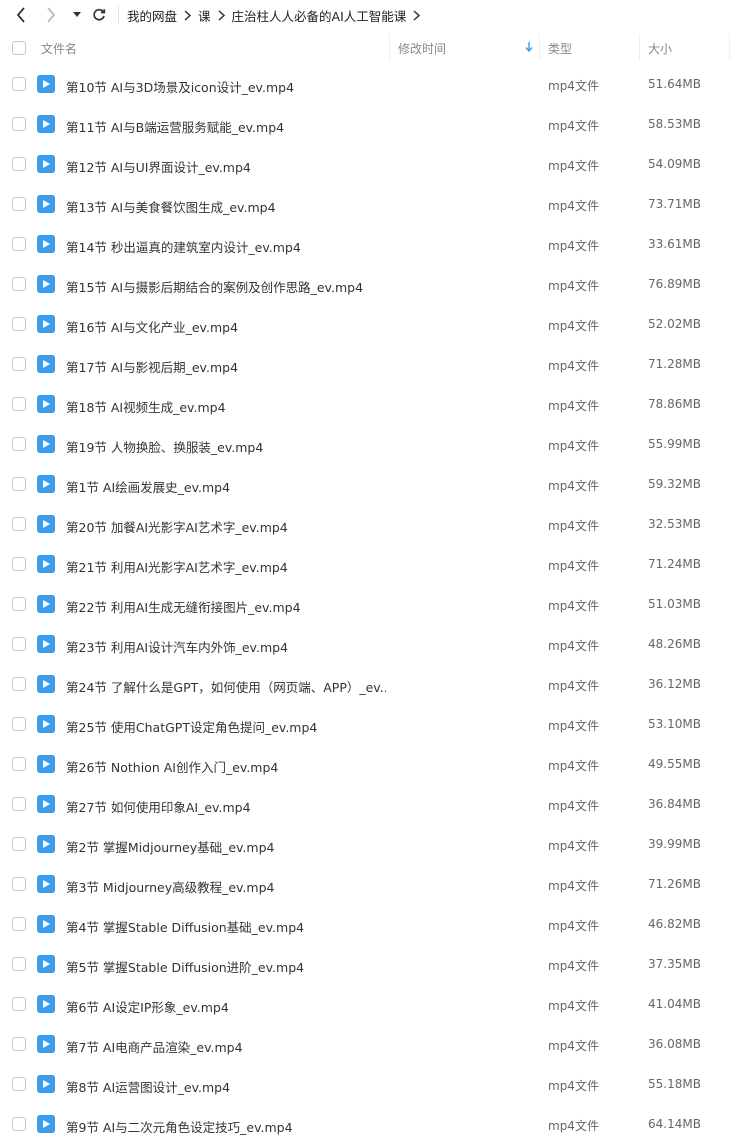  Describe the element at coordinates (660, 48) in the screenshot. I see `column-header-size: 大小` at that location.